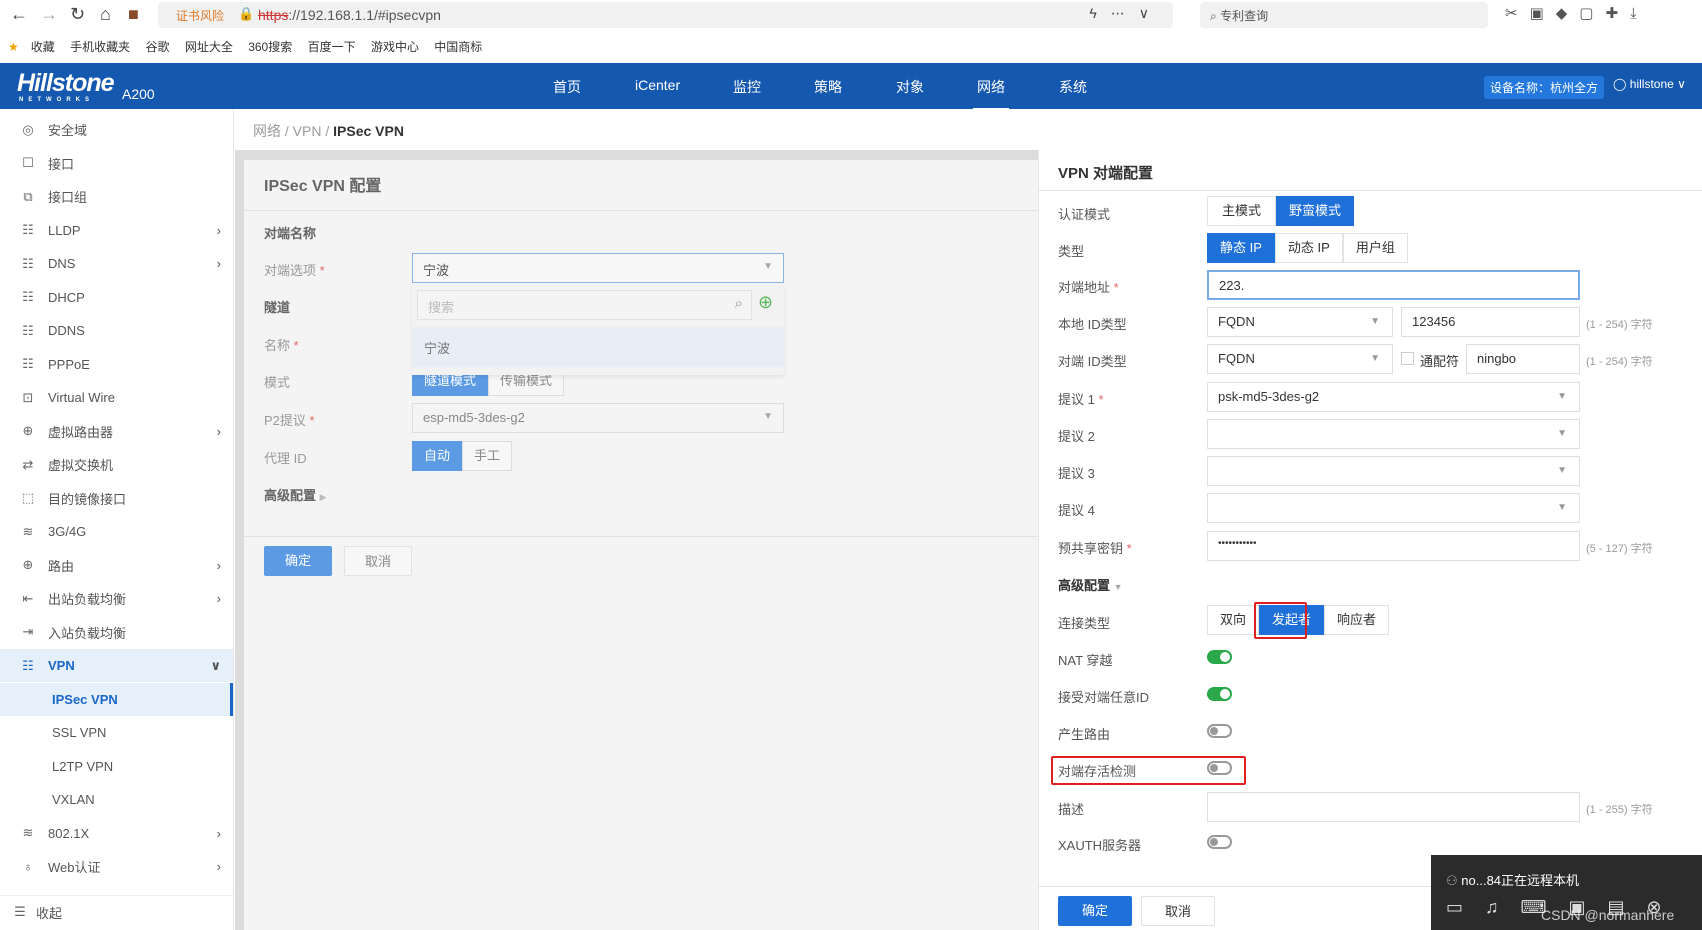 The width and height of the screenshot is (1702, 930). What do you see at coordinates (307, 131) in the screenshot?
I see `breadcrumb-vpn: VPN` at bounding box center [307, 131].